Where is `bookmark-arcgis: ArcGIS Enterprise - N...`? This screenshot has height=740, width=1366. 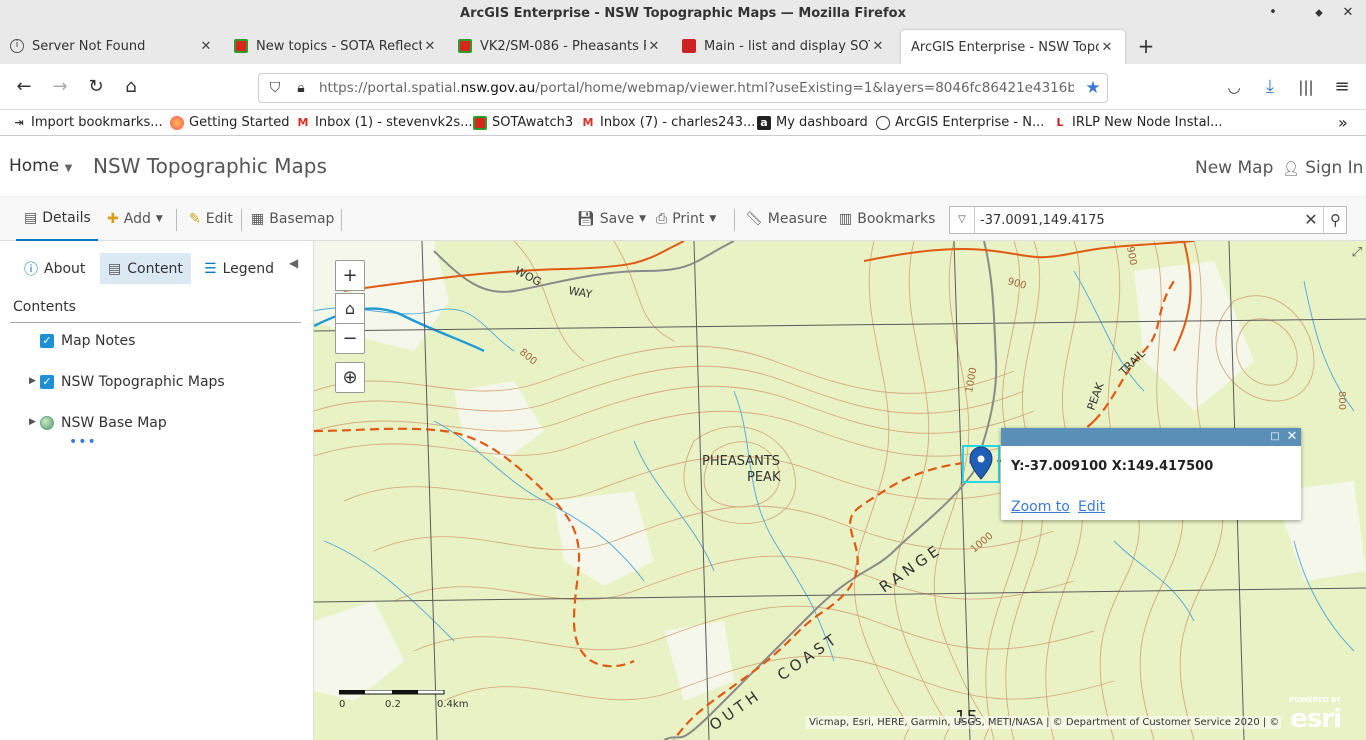
bookmark-arcgis: ArcGIS Enterprise - N... is located at coordinates (960, 122).